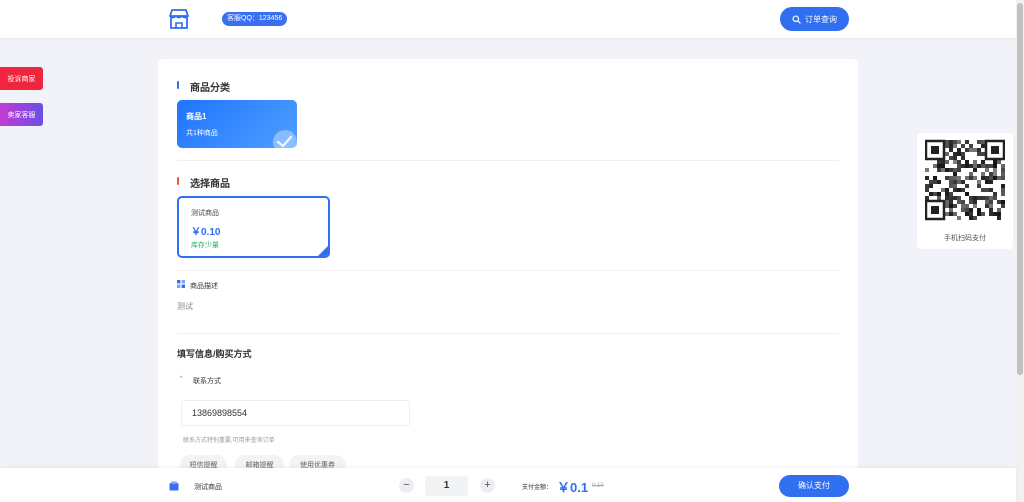 The height and width of the screenshot is (502, 1024). Describe the element at coordinates (406, 485) in the screenshot. I see `quantity-decrease-button: −` at that location.